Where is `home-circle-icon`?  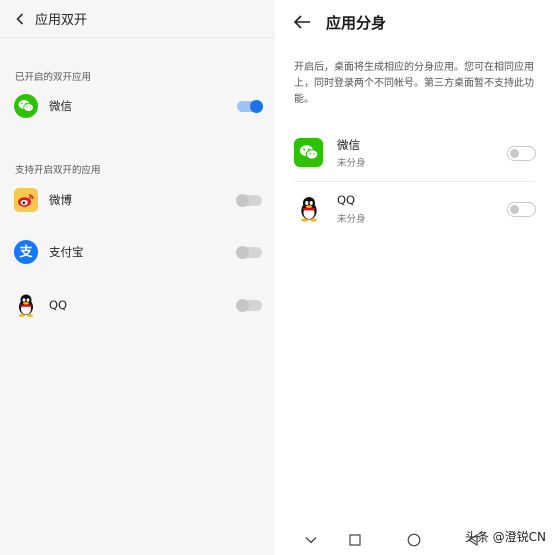
home-circle-icon is located at coordinates (414, 540).